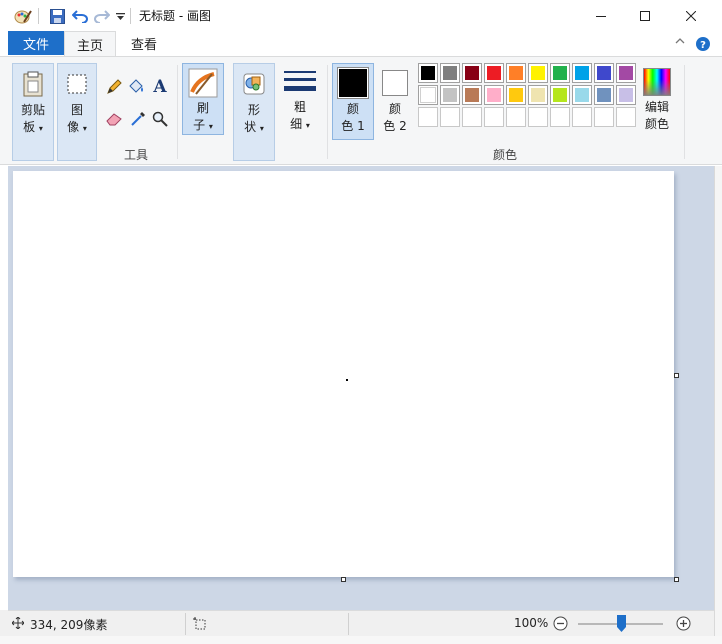 This screenshot has width=722, height=644. I want to click on text-icon: A, so click(160, 86).